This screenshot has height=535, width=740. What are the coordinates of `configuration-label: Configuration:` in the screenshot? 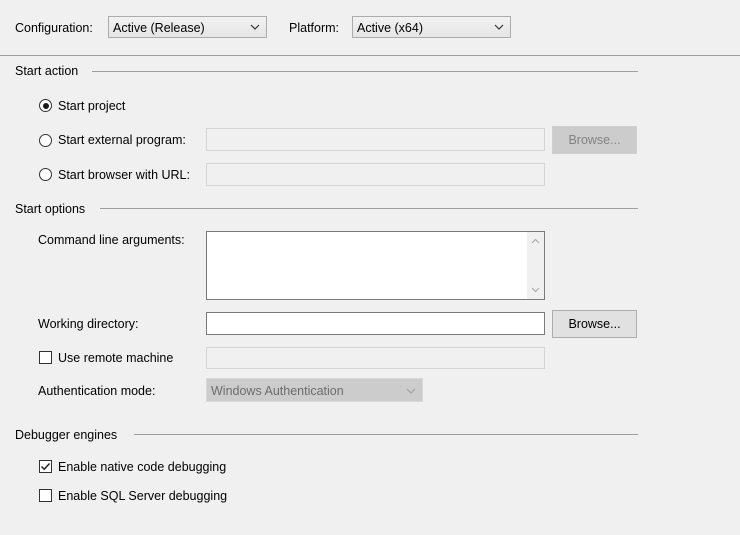 It's located at (54, 28).